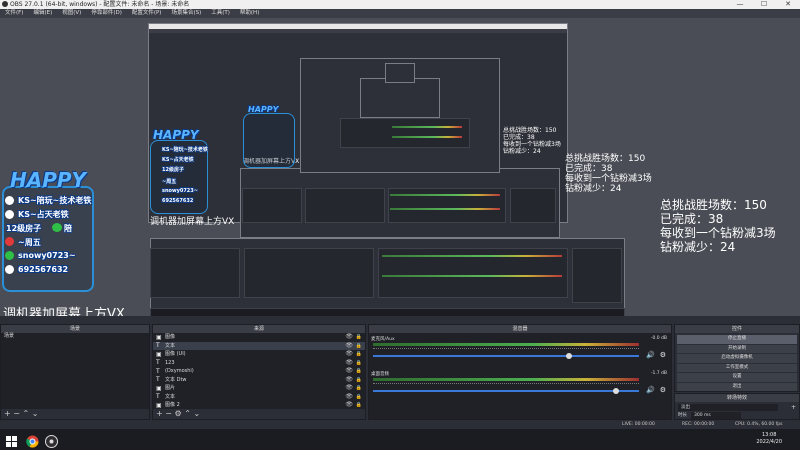  I want to click on settings-button: 设置, so click(737, 377).